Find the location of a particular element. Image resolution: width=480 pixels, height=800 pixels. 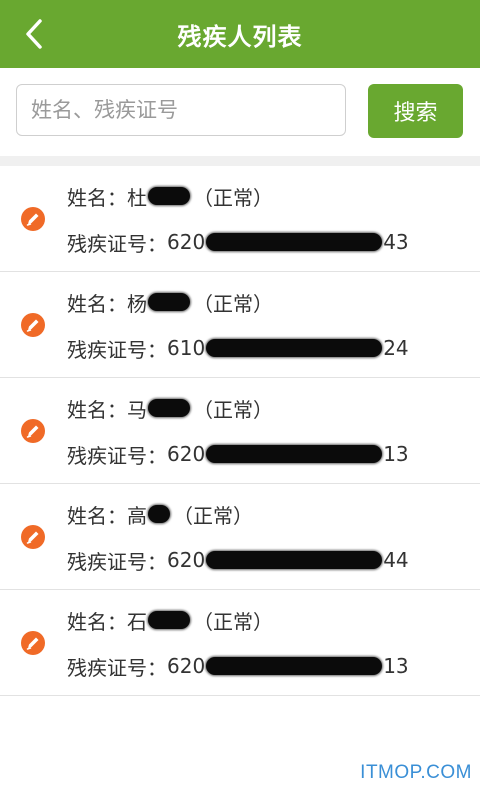

name-line: 姓名：高 （正常） is located at coordinates (160, 514).